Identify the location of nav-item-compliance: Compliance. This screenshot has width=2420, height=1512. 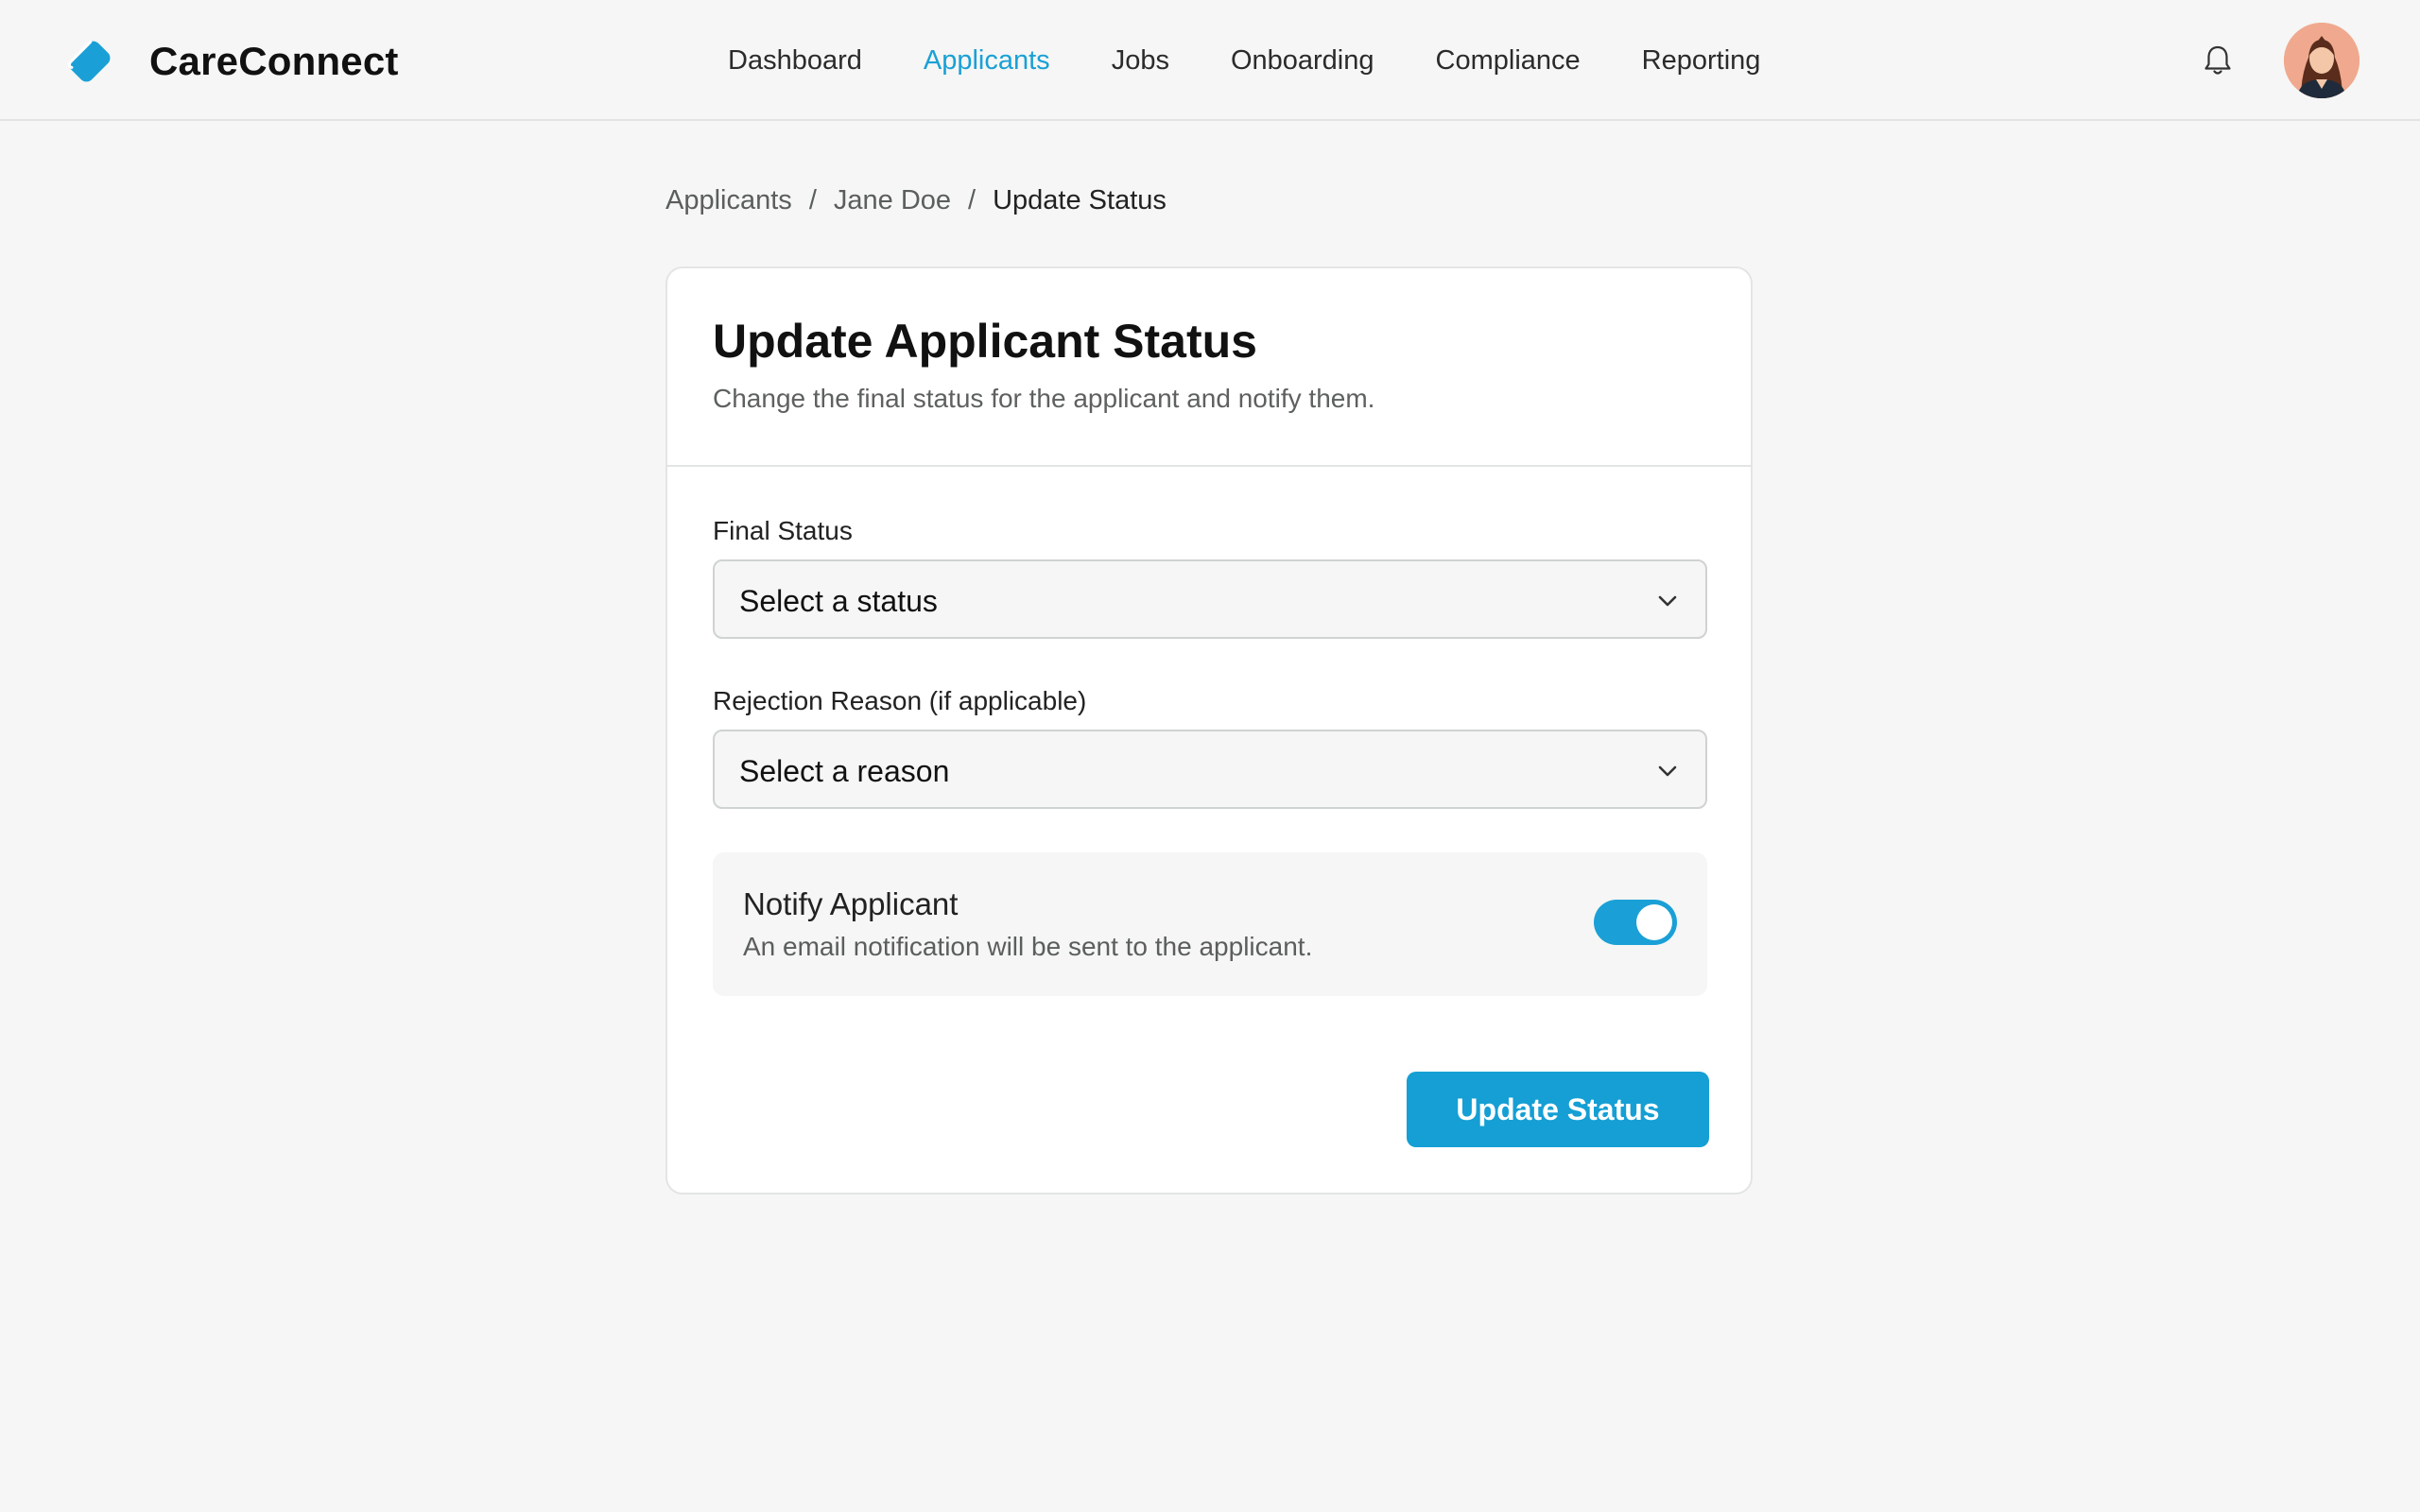
(1509, 61).